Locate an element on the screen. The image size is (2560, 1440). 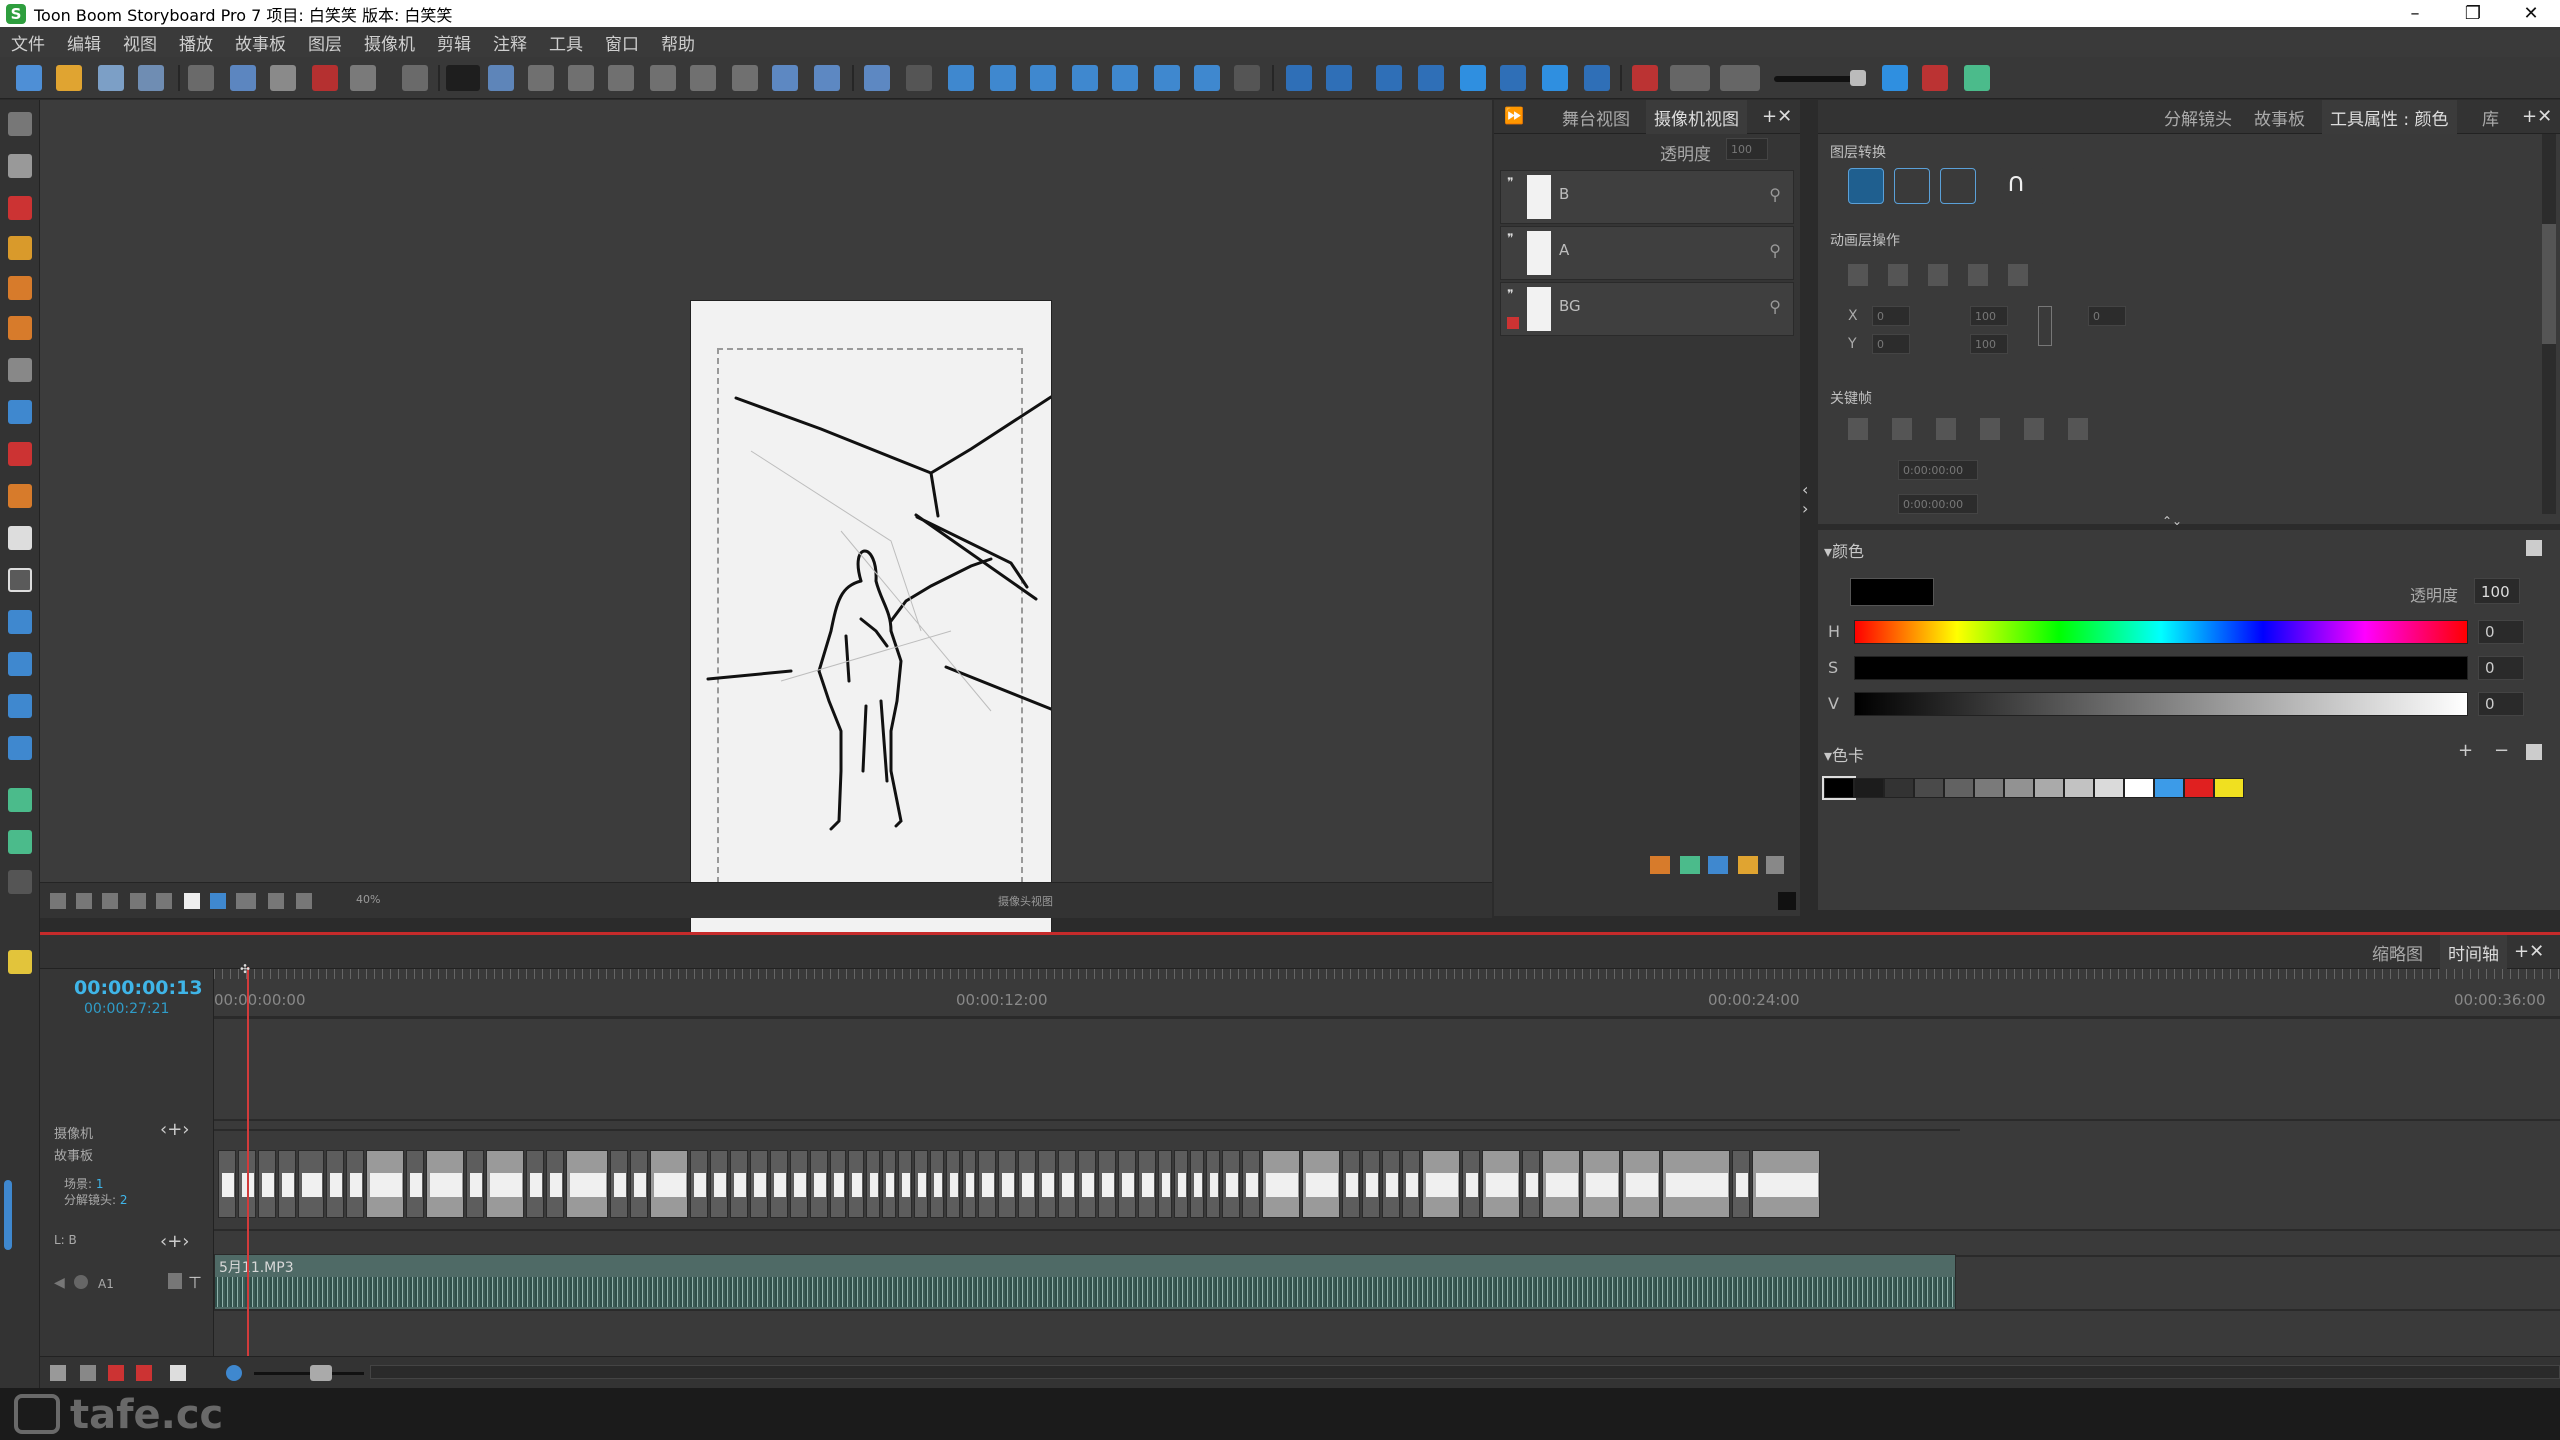
menu-annotation: 注释 is located at coordinates (510, 42).